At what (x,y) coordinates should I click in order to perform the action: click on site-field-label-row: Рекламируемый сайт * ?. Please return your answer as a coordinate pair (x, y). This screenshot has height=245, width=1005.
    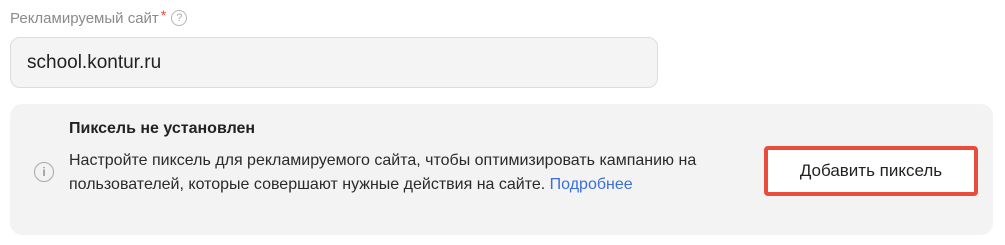
    Looking at the image, I should click on (99, 18).